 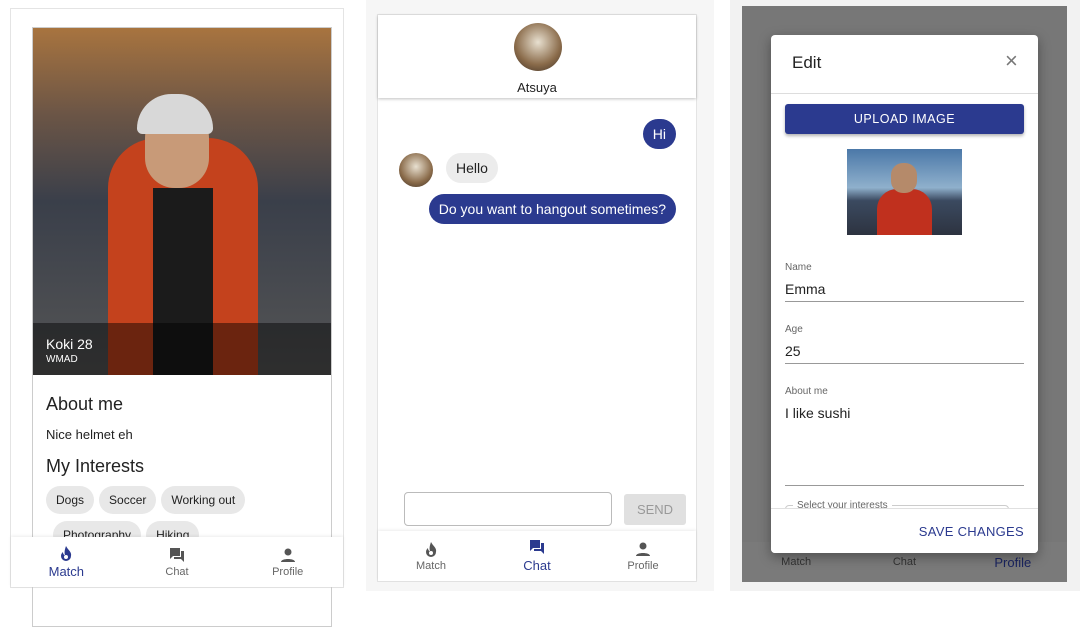 I want to click on dialog-title: Edit, so click(x=807, y=62).